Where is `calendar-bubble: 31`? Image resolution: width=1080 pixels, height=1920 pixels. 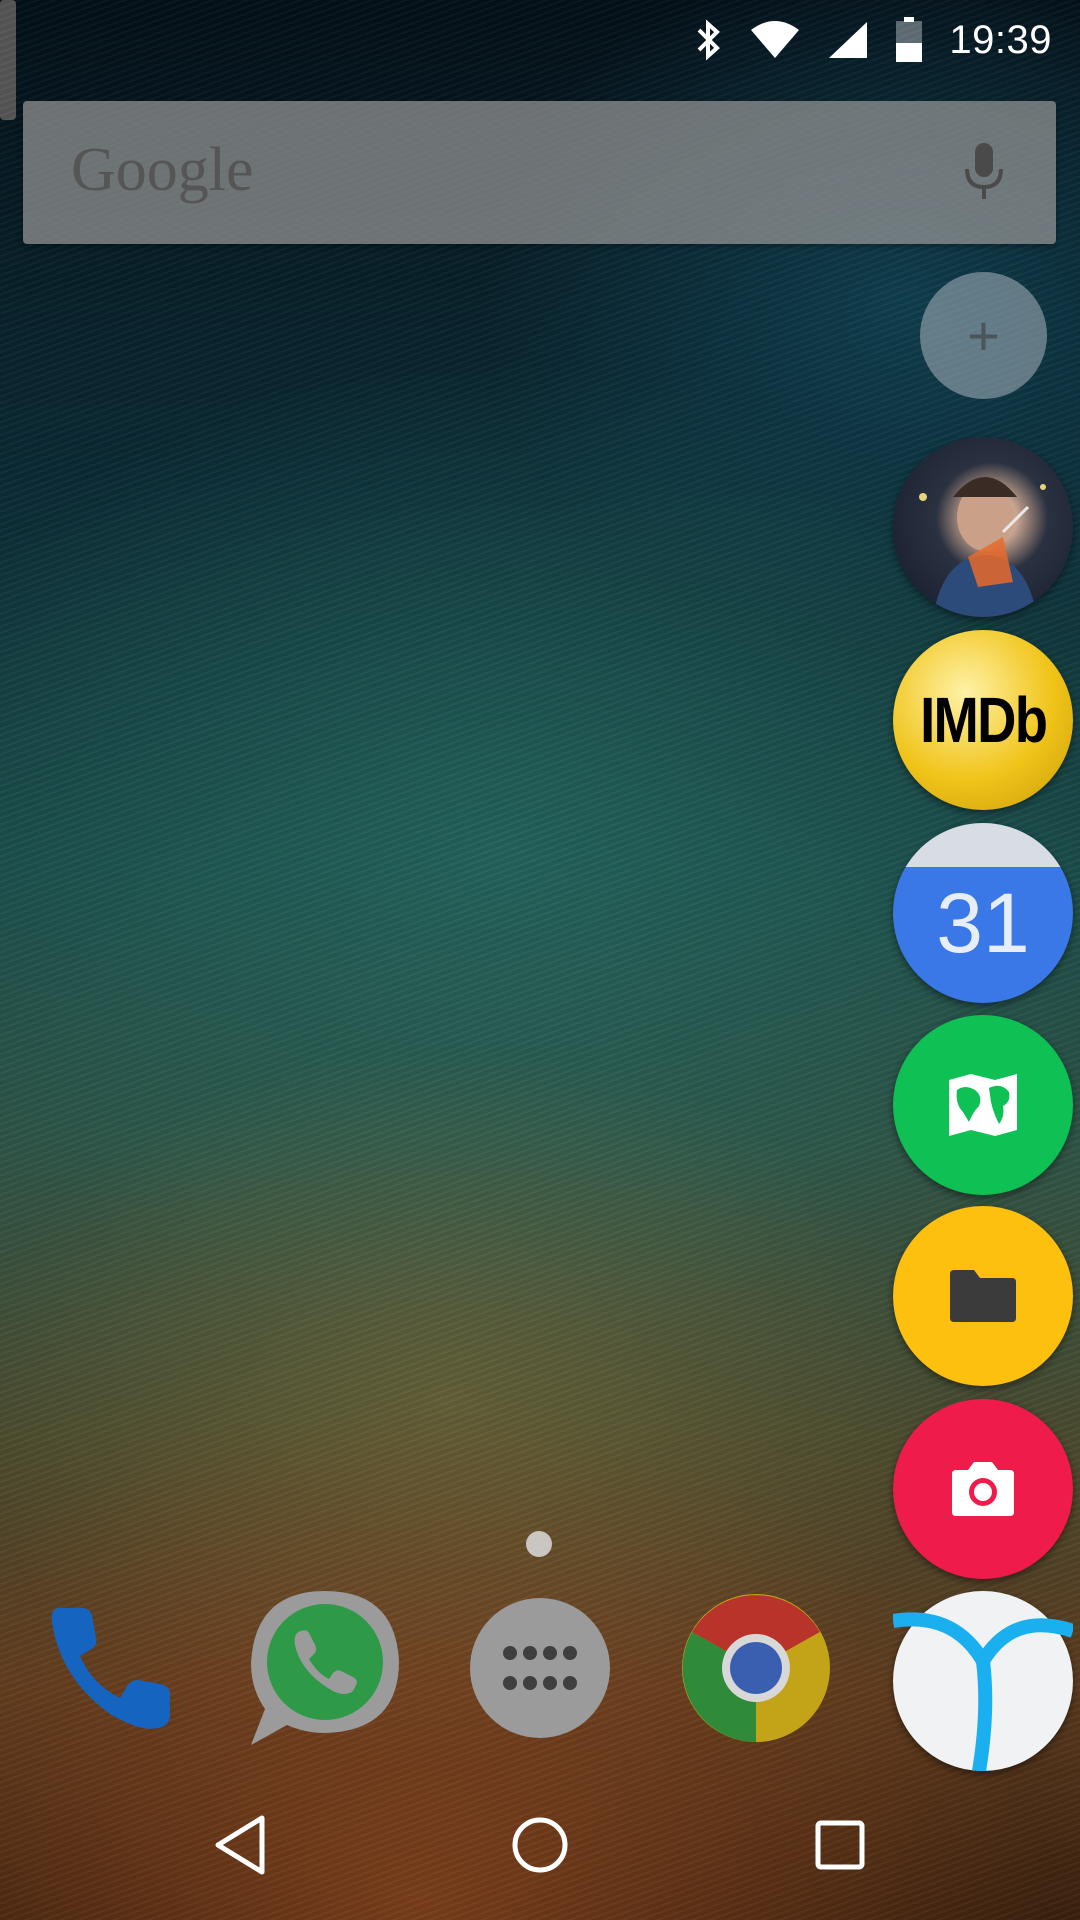 calendar-bubble: 31 is located at coordinates (983, 913).